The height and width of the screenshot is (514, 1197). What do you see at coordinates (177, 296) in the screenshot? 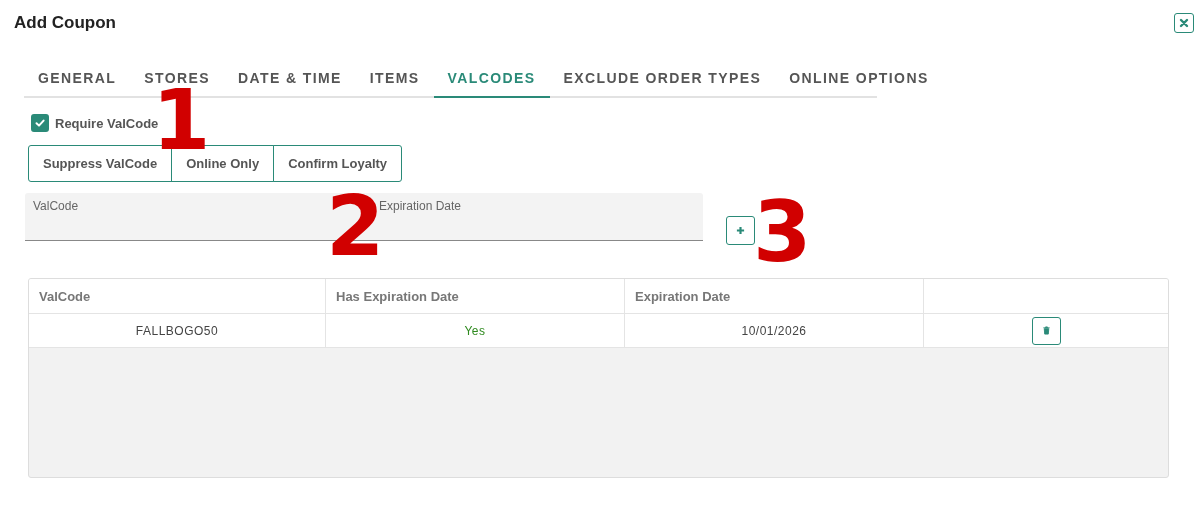
I see `column-header: ValCode` at bounding box center [177, 296].